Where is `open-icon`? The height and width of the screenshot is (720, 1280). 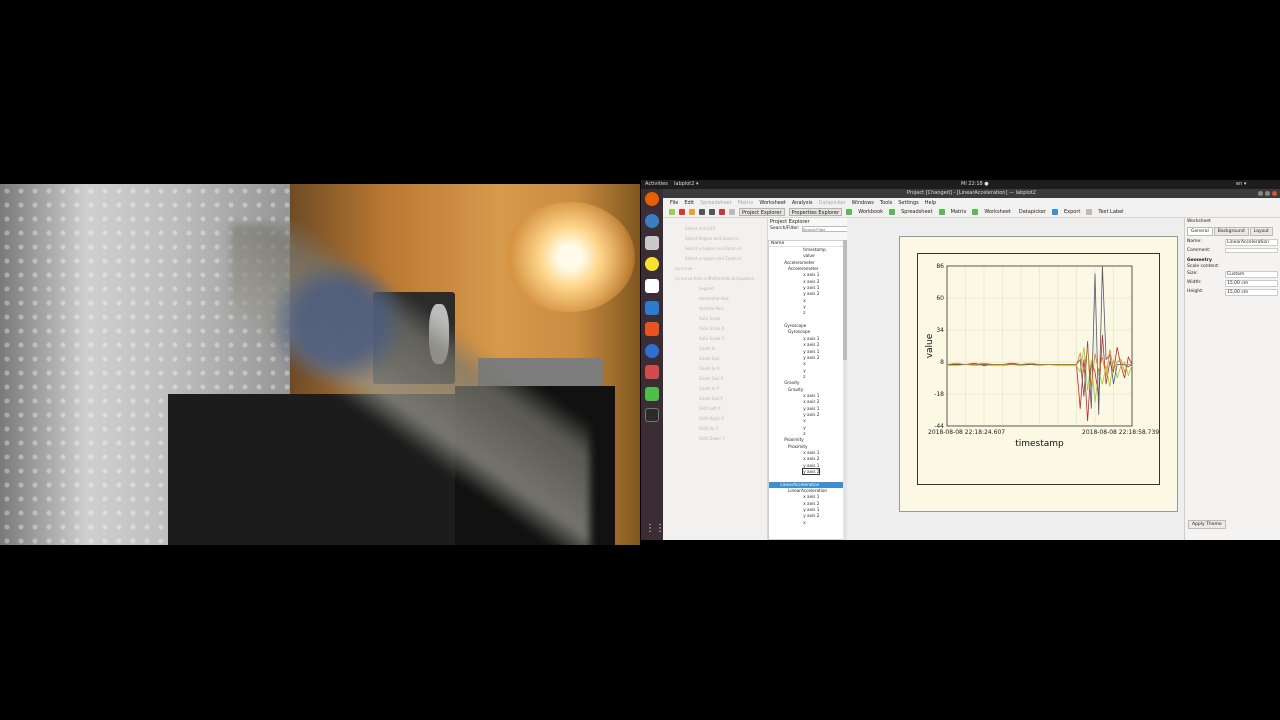
open-icon is located at coordinates (682, 212).